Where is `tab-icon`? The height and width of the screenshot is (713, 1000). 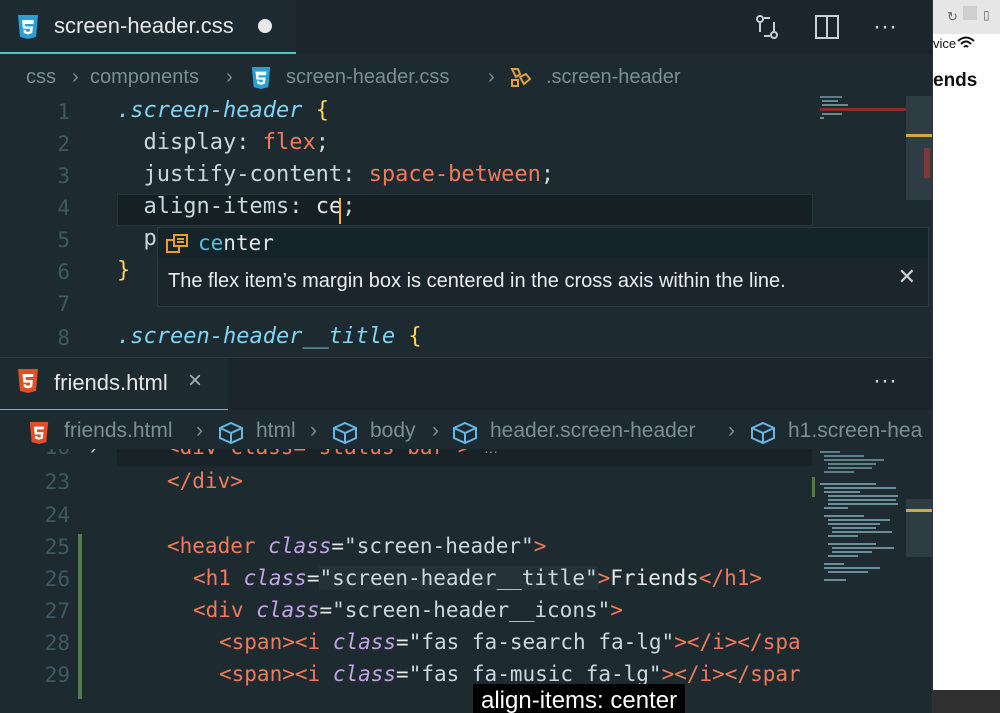
tab-icon is located at coordinates (970, 13).